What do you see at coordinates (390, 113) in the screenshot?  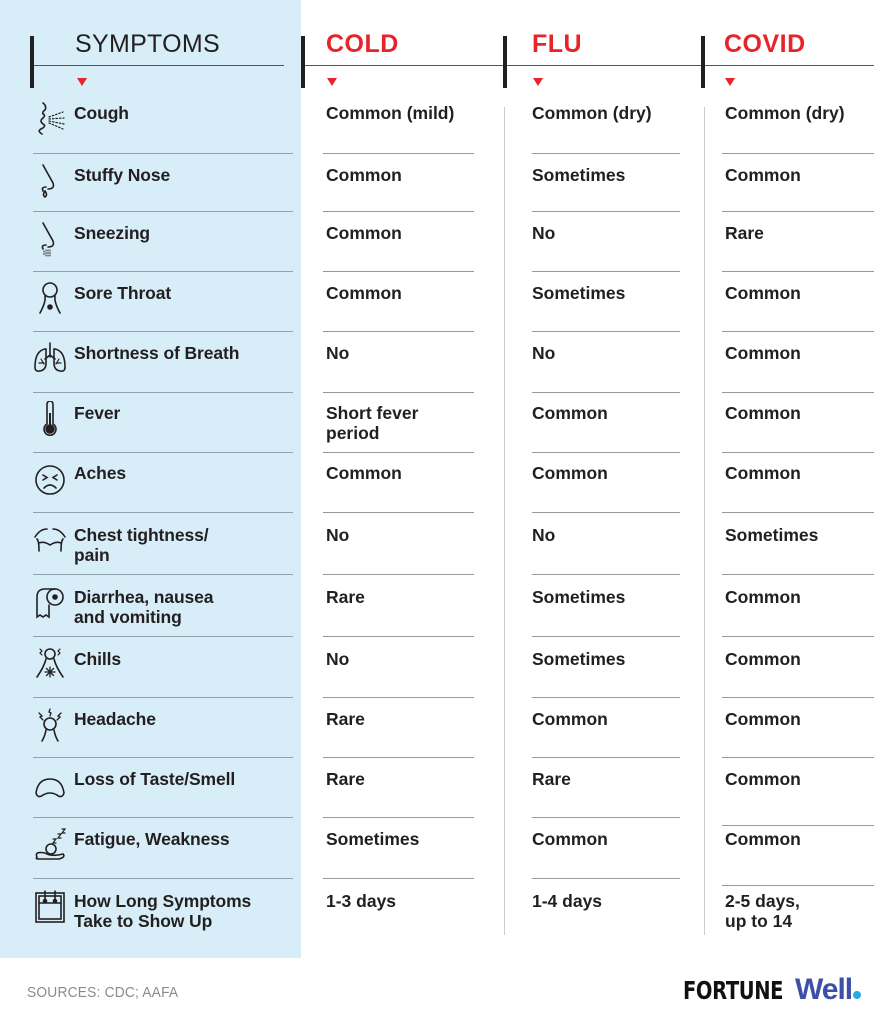 I see `cold-cell: Common (mild)` at bounding box center [390, 113].